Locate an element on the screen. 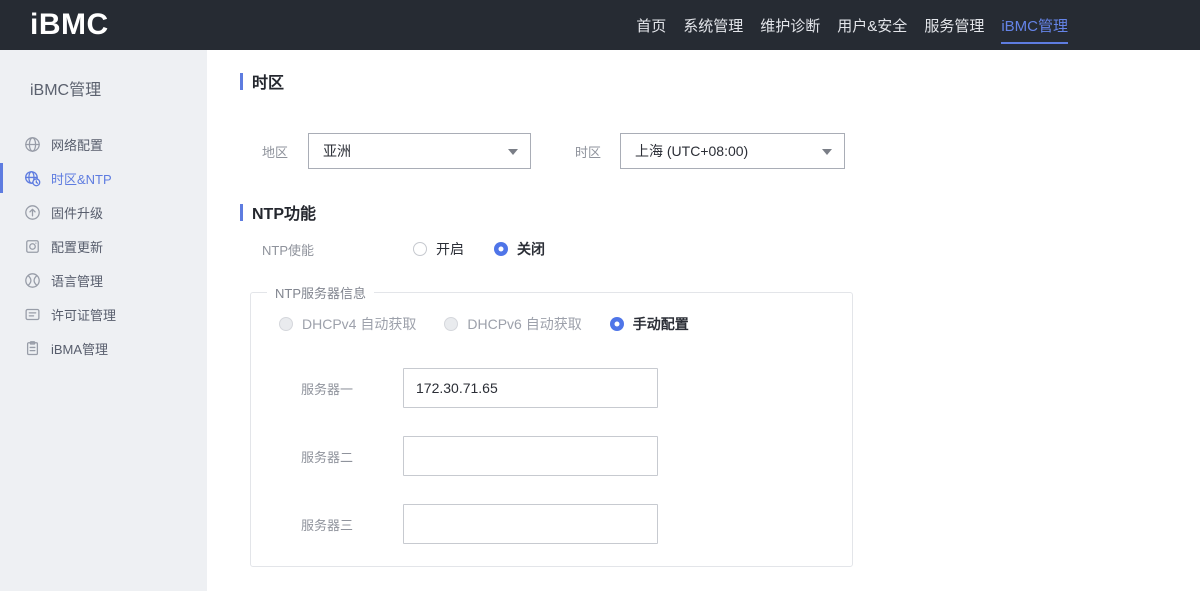  radio-unselected-icon is located at coordinates (420, 249).